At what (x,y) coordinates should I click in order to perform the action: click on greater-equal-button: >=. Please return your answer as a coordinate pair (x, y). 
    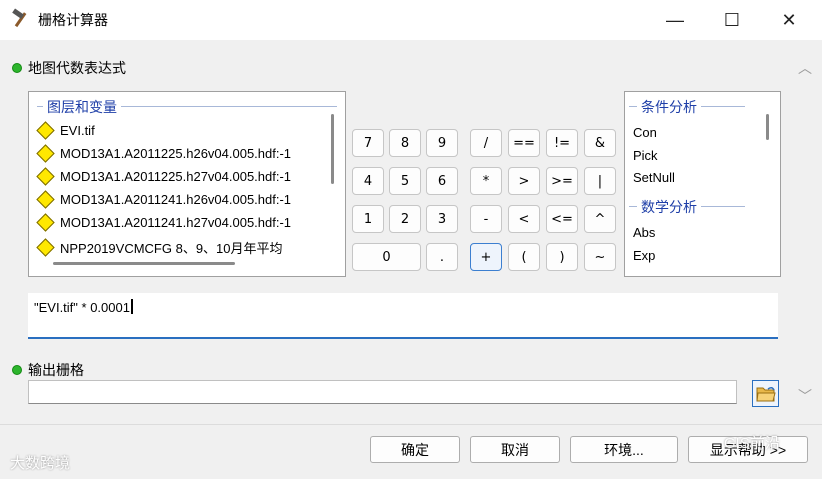
    Looking at the image, I should click on (562, 181).